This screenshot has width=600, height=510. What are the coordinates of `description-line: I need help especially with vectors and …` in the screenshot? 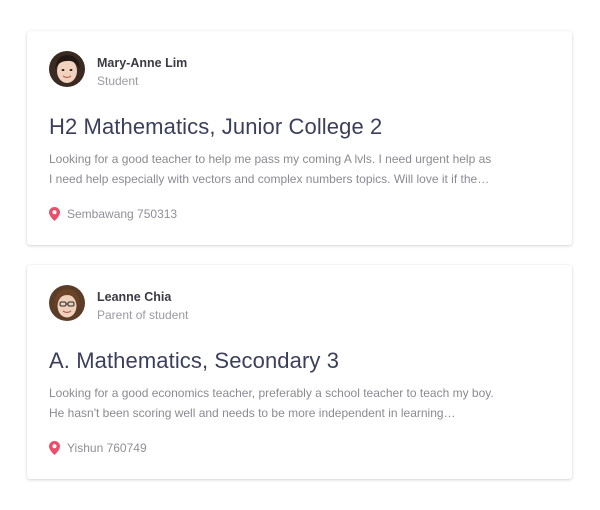 It's located at (269, 179).